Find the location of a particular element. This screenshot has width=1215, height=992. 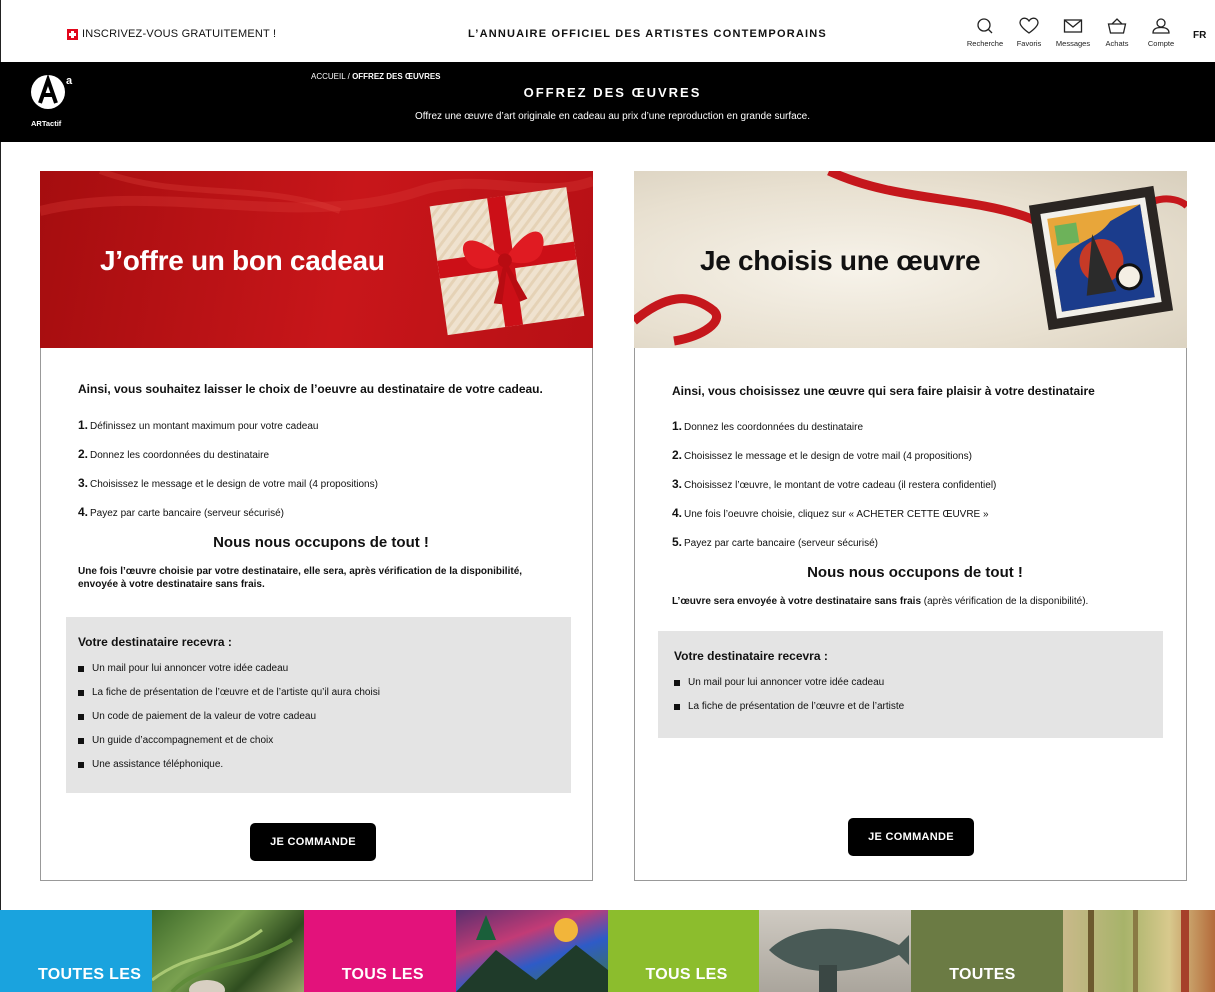

search-icon is located at coordinates (985, 26).